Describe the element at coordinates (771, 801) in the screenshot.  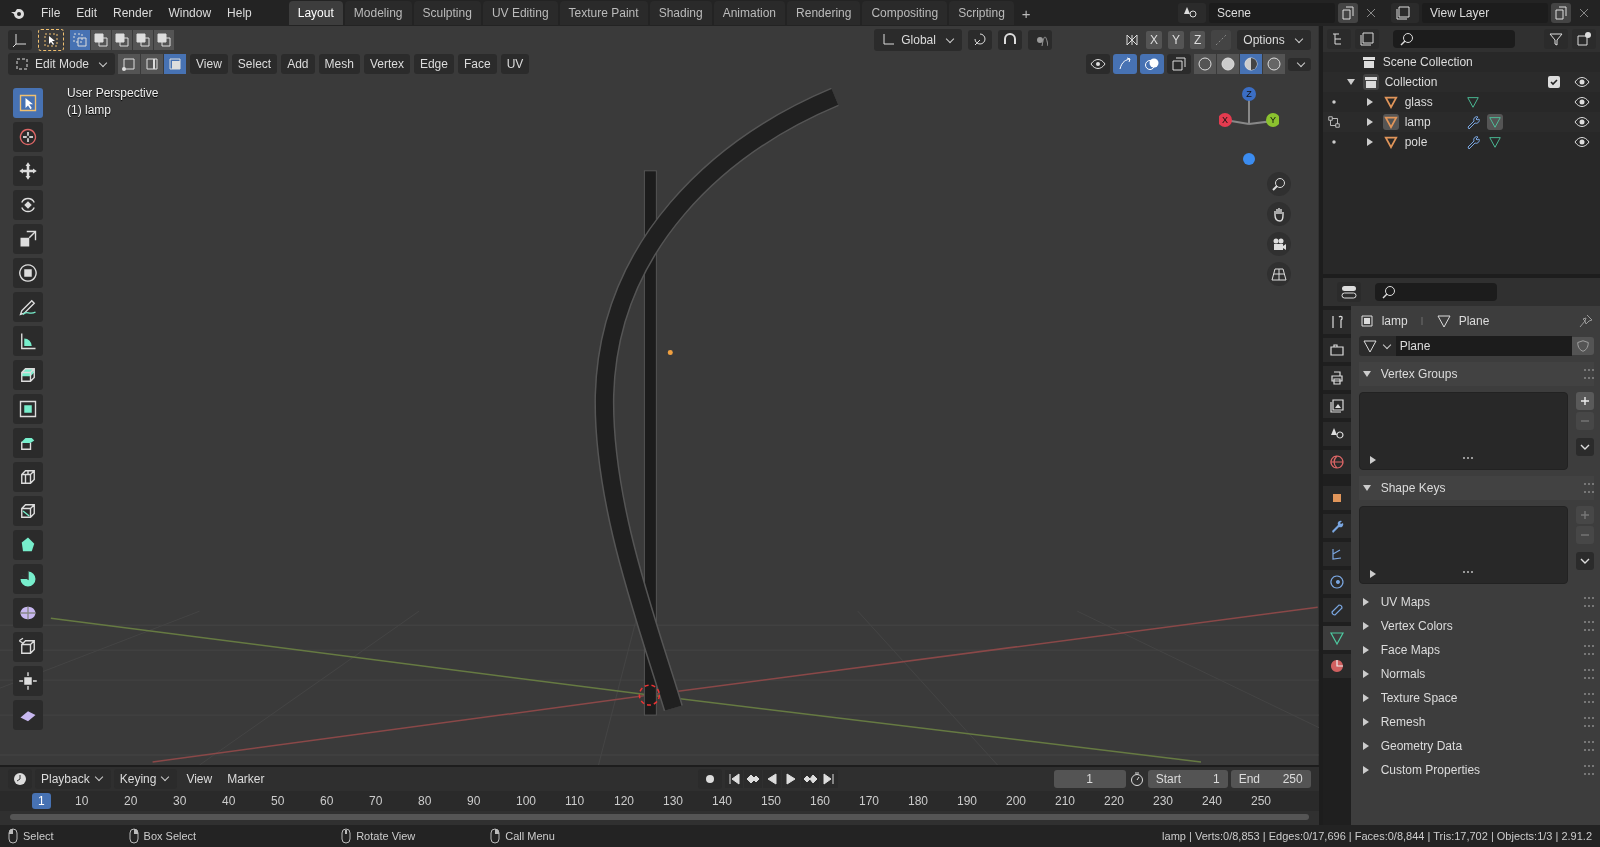
I see `frame-number: 150` at that location.